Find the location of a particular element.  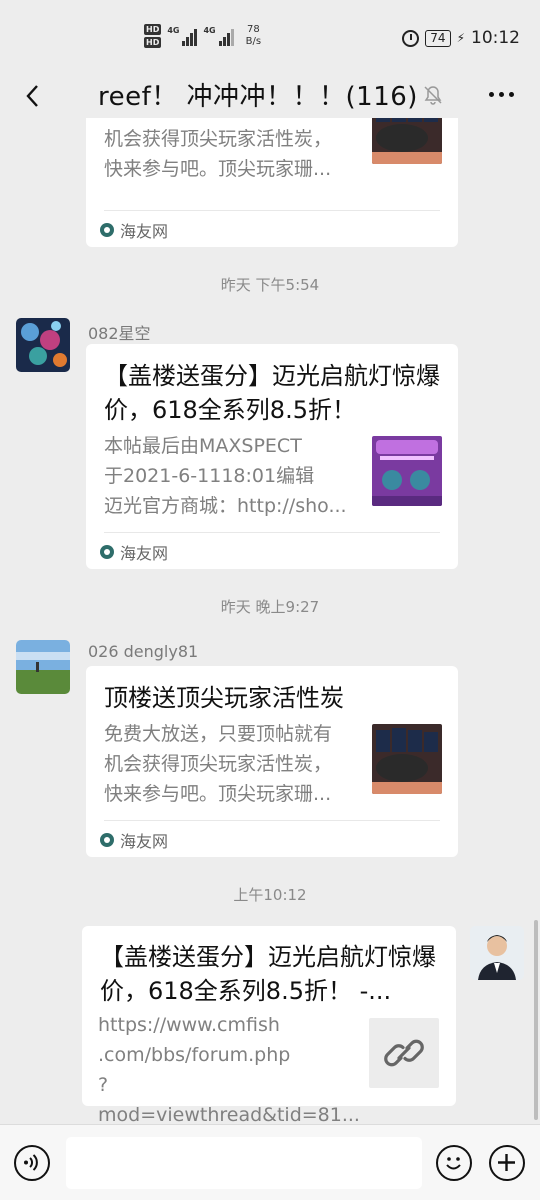

status-bar: HD HD 4G 4G 78 B/s 74 ⚡ 10:12 is located at coordinates (270, 37).